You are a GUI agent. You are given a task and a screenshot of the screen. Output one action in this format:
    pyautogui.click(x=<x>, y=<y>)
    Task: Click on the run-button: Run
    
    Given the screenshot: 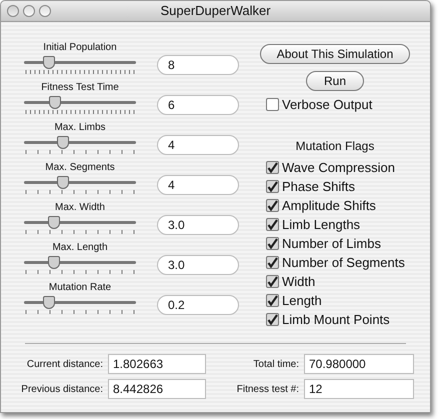 What is the action you would take?
    pyautogui.click(x=335, y=81)
    